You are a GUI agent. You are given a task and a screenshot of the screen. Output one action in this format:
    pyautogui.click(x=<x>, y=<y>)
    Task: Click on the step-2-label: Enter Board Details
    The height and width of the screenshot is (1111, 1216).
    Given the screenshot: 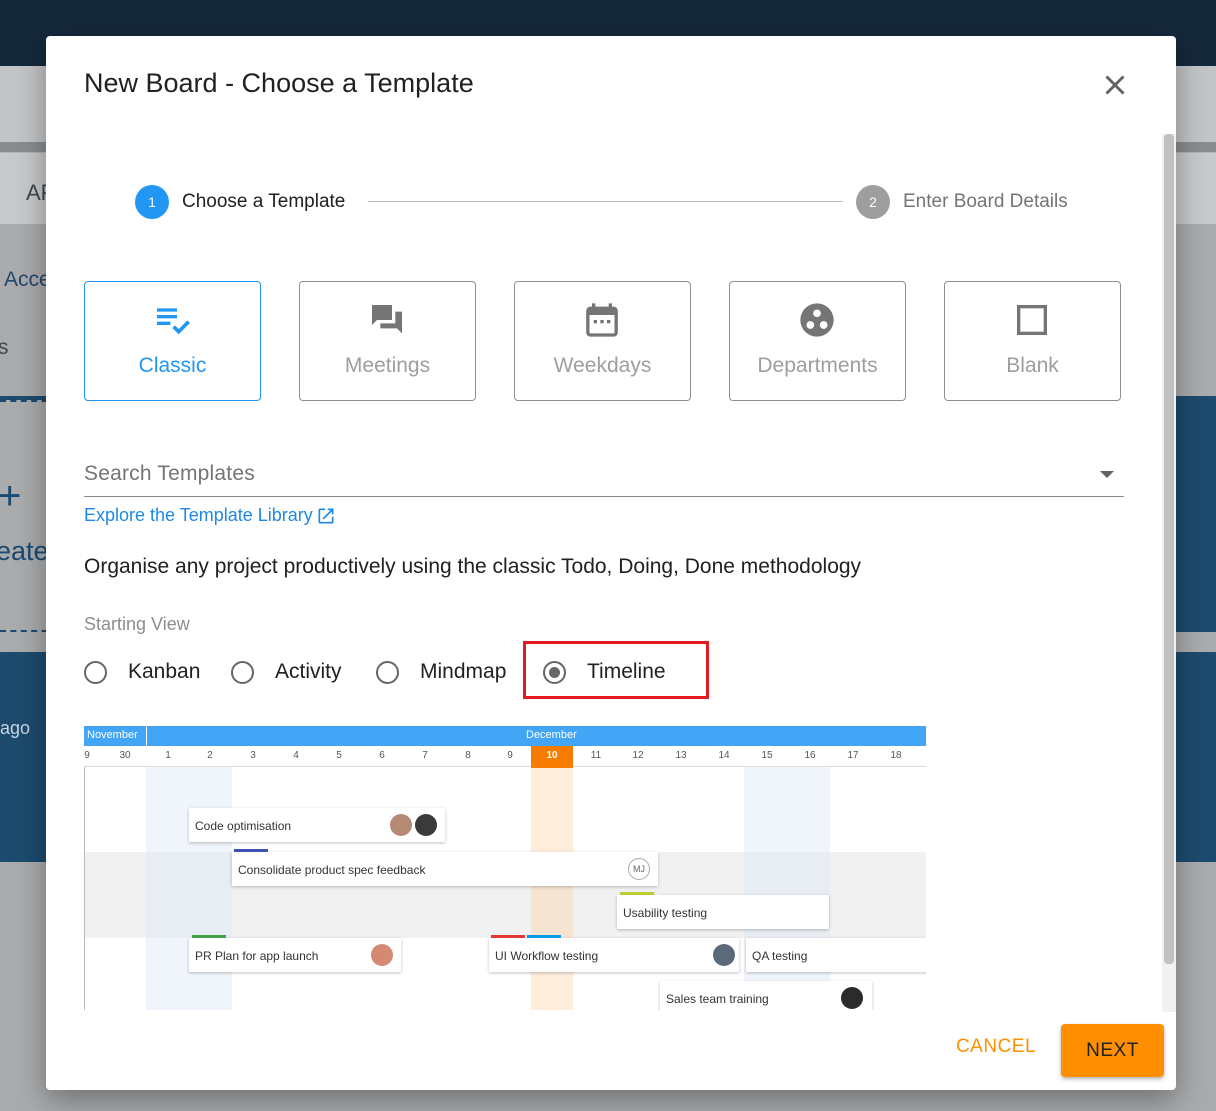 What is the action you would take?
    pyautogui.click(x=985, y=201)
    